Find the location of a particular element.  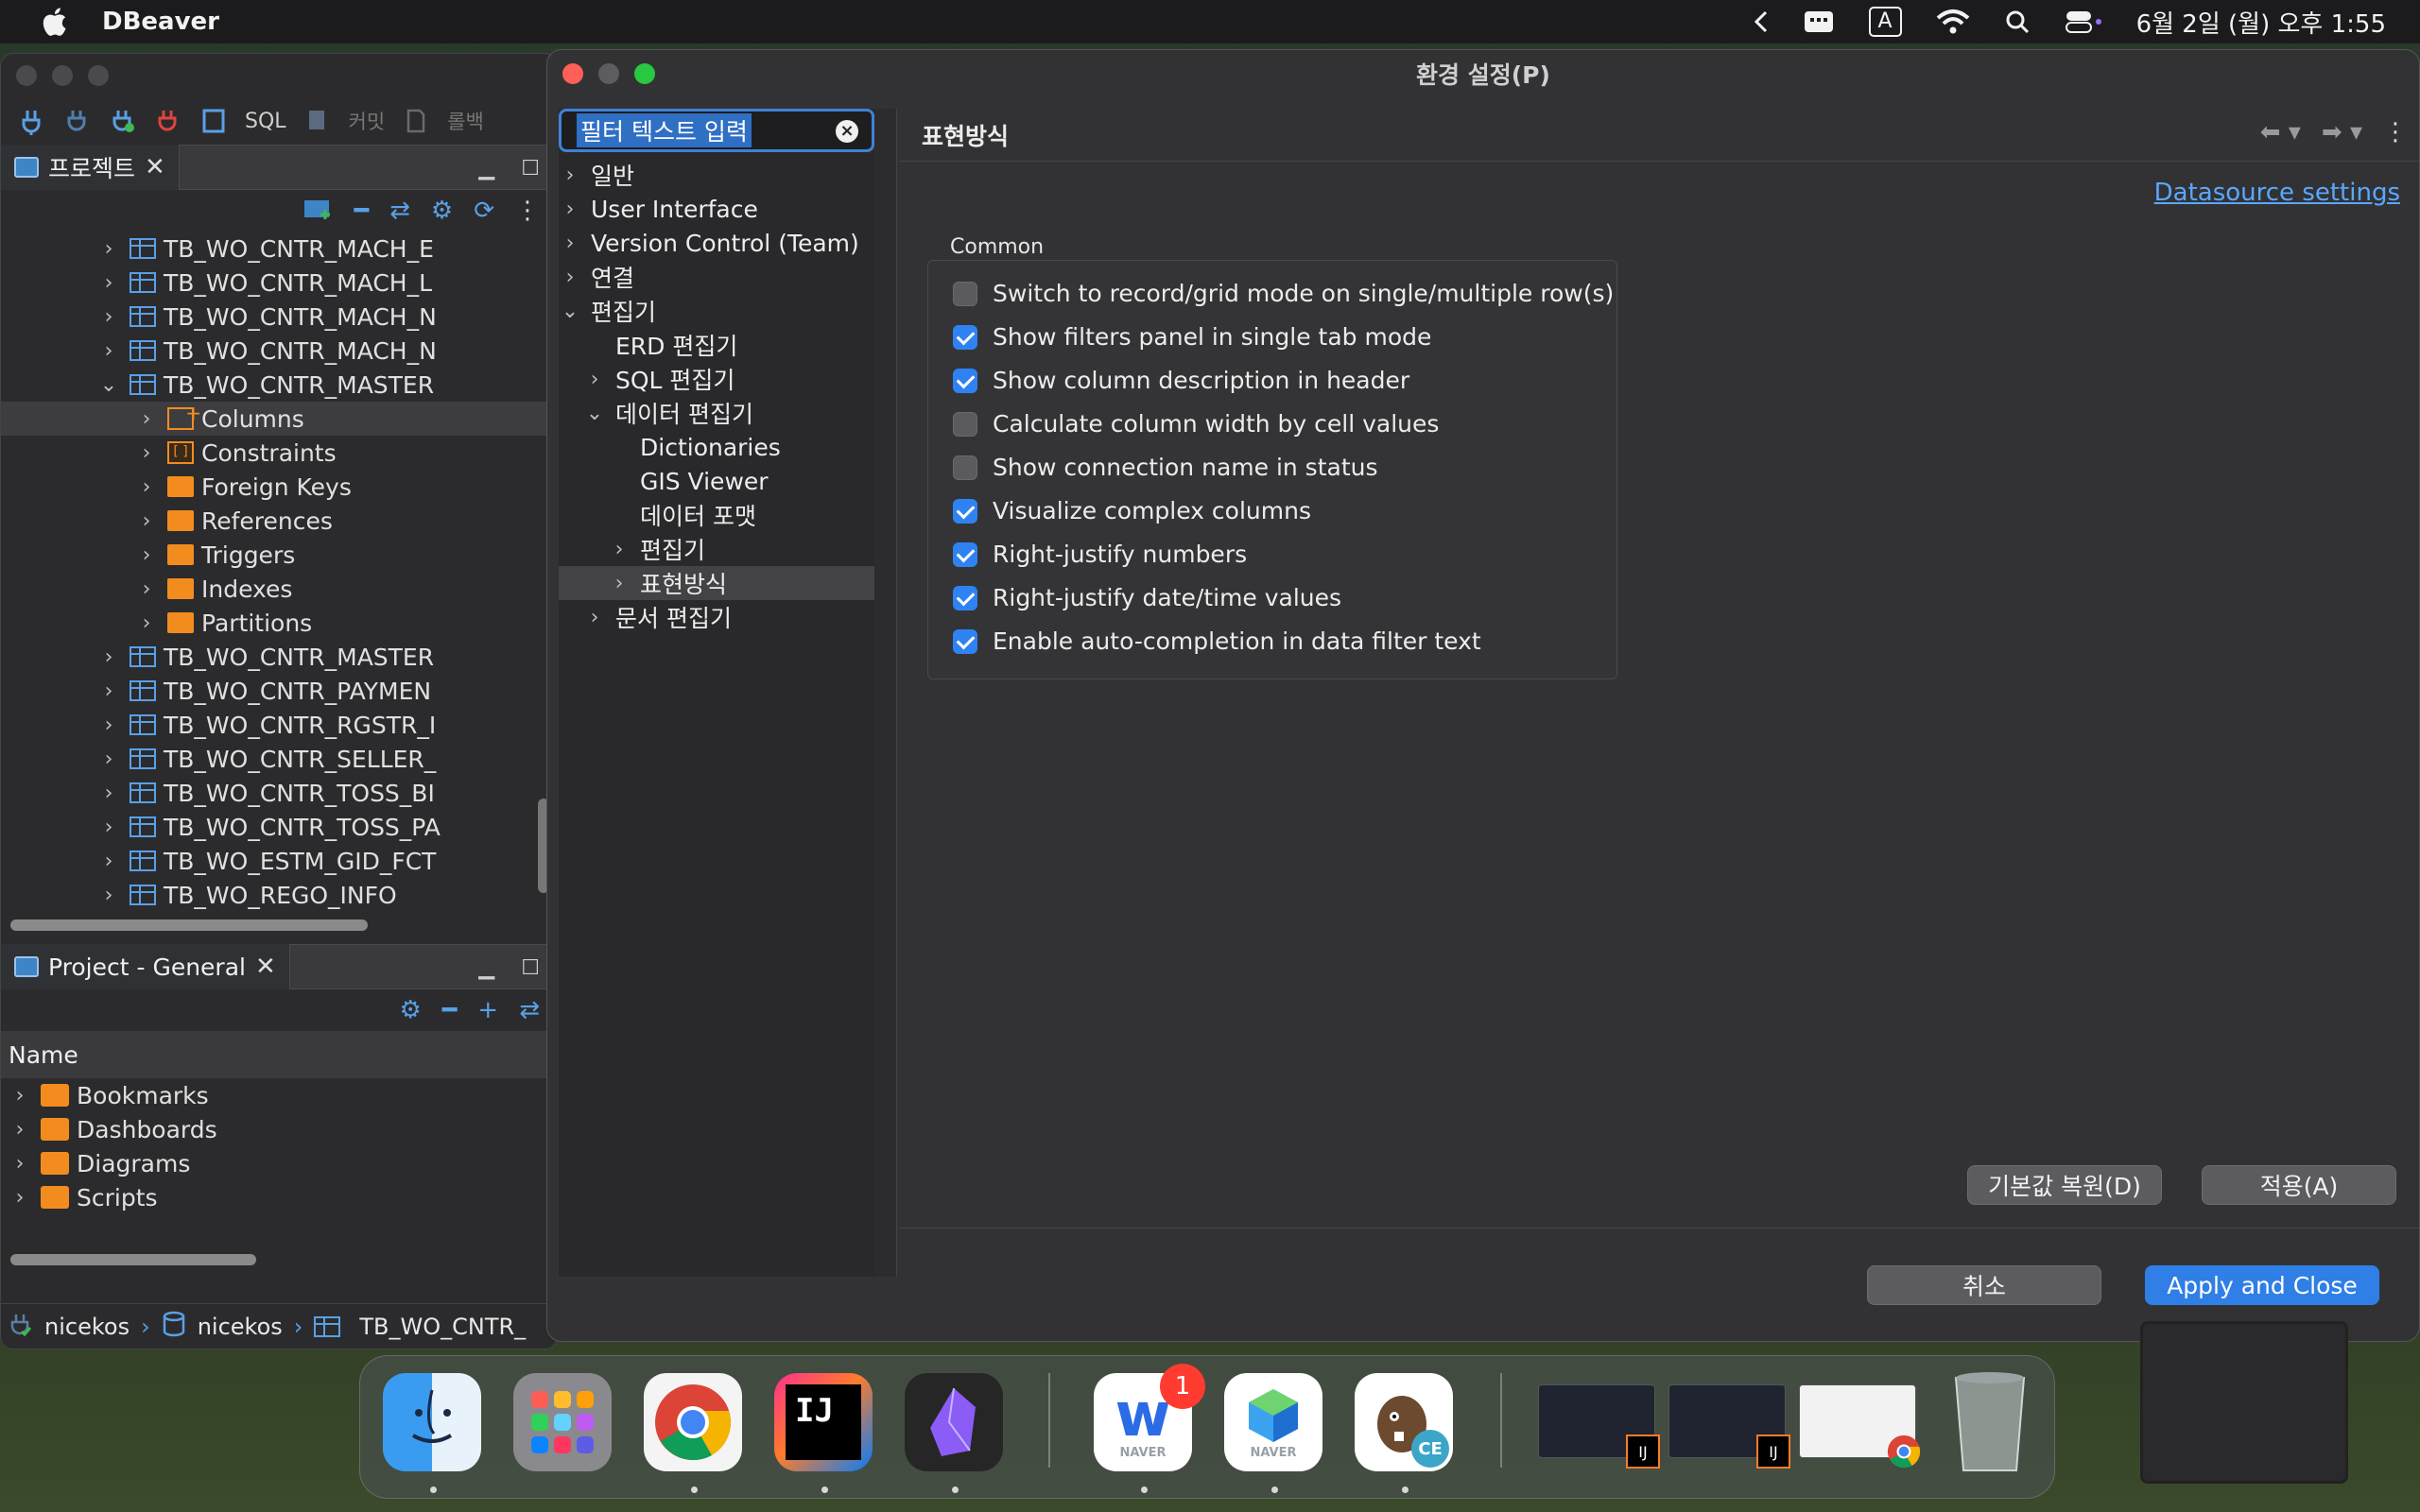

finder-icon is located at coordinates (432, 1422).